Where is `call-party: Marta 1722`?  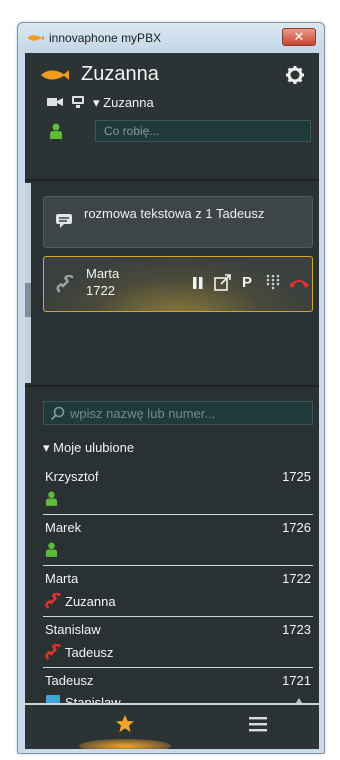
call-party: Marta 1722 is located at coordinates (102, 282).